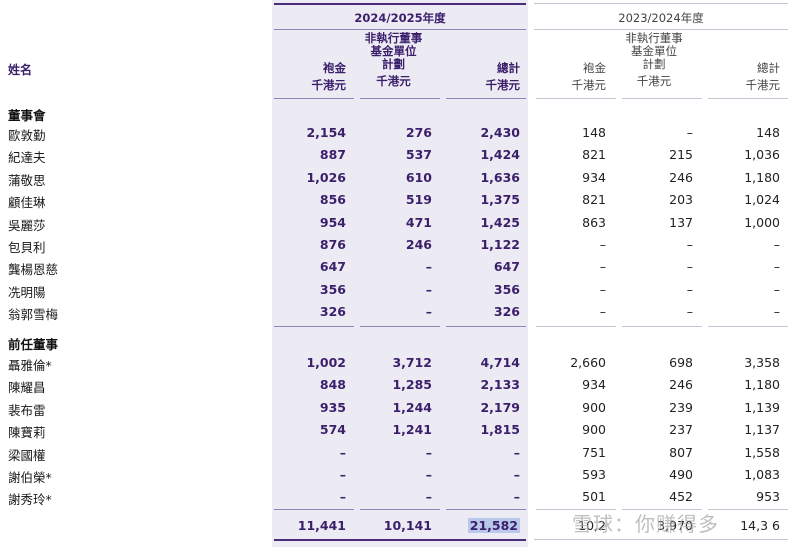 This screenshot has height=547, width=800. What do you see at coordinates (681, 497) in the screenshot?
I see `prev-plan-cell: 452` at bounding box center [681, 497].